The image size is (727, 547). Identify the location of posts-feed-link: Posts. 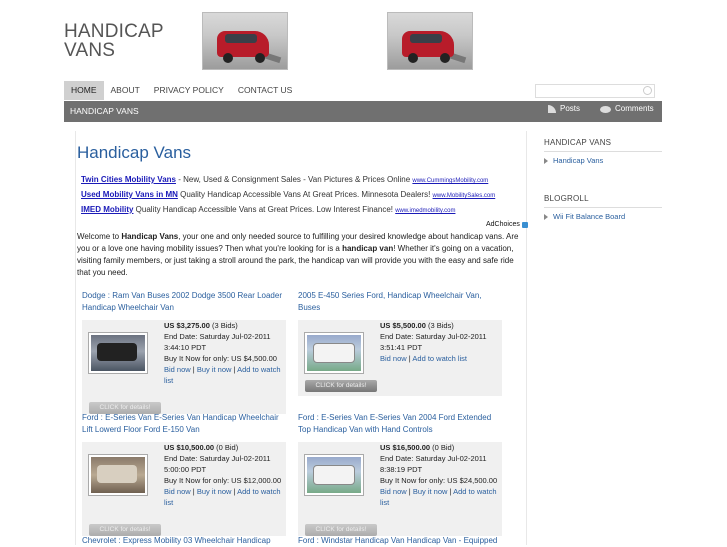
(564, 109).